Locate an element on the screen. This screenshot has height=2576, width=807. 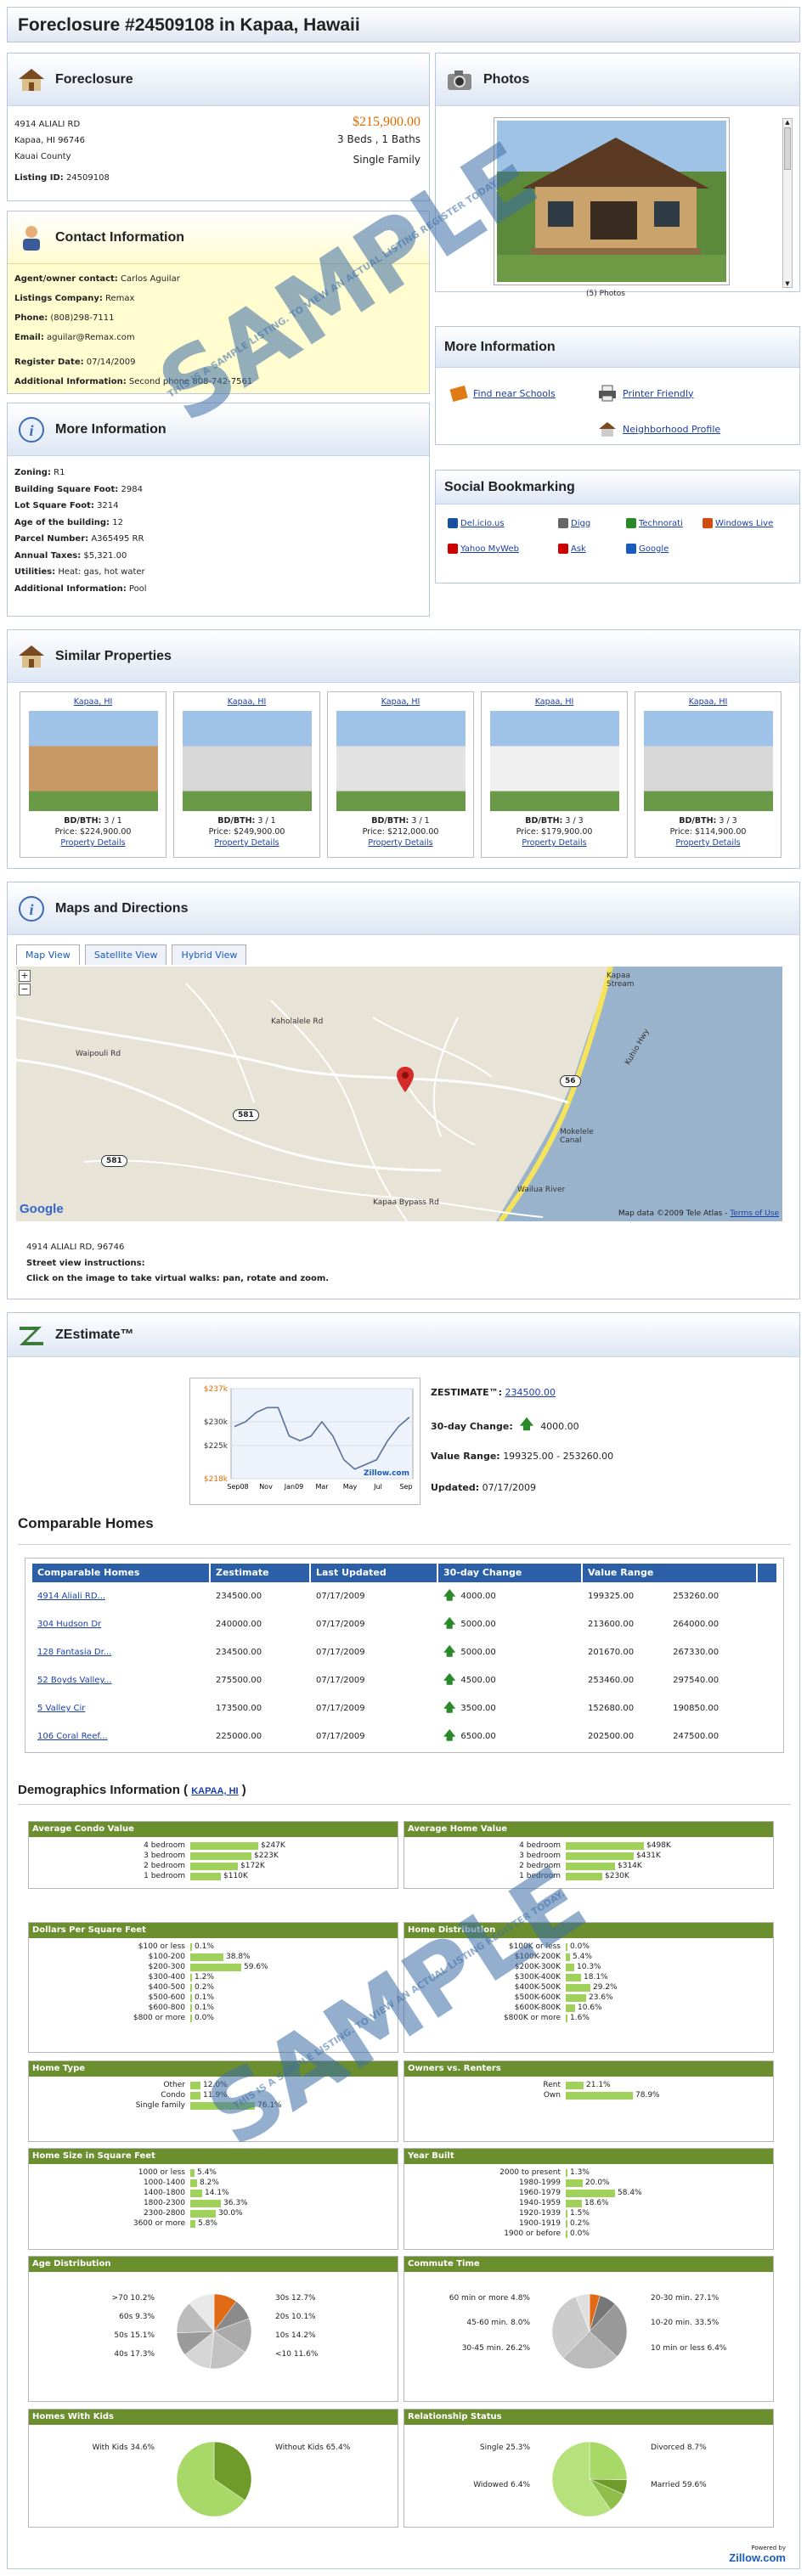
tab-satellite-view: Satellite View is located at coordinates (126, 954).